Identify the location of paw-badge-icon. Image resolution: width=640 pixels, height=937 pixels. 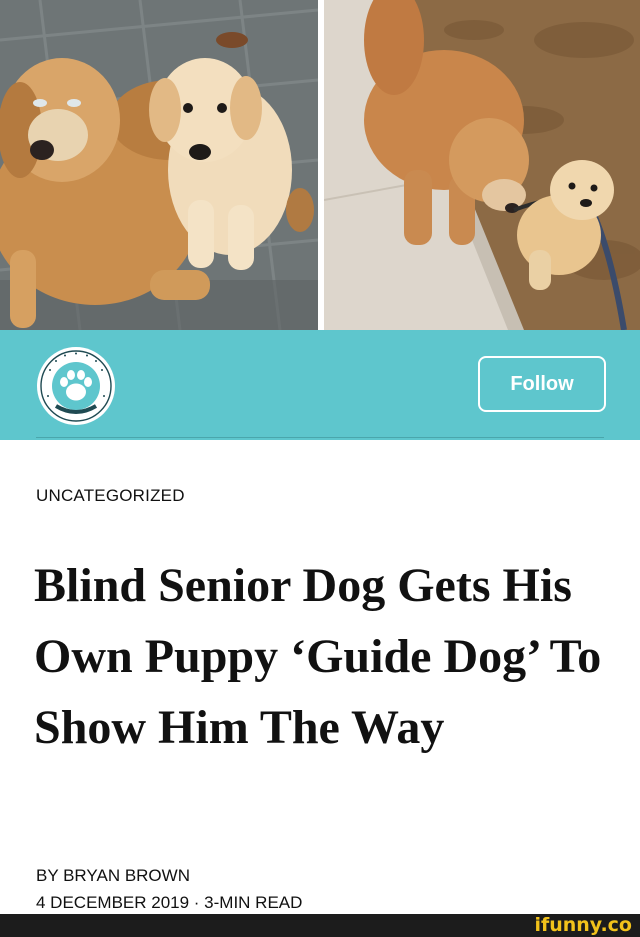
(76, 386).